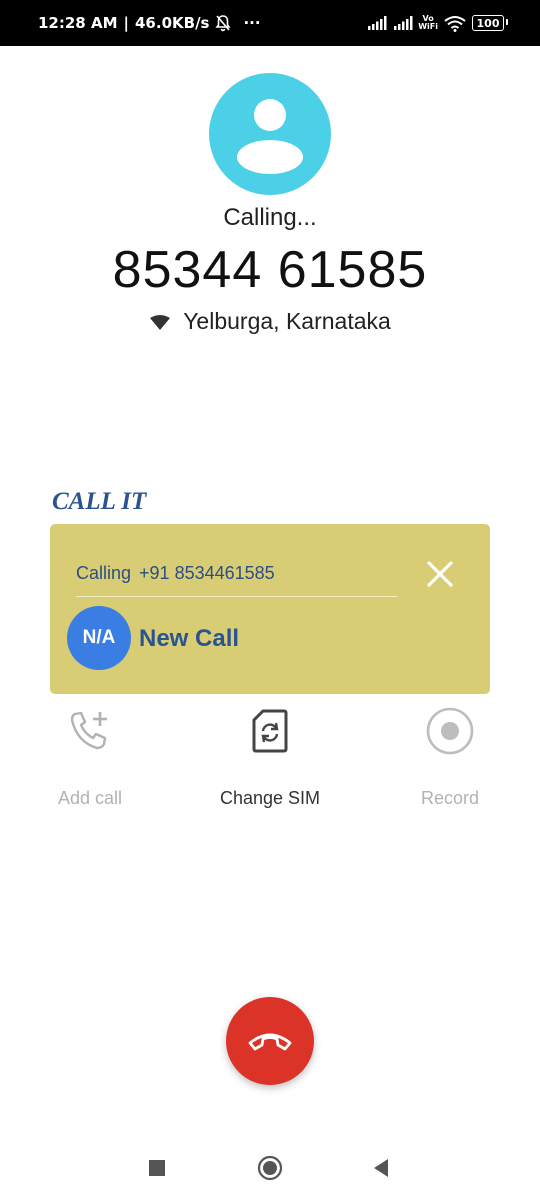  I want to click on volte-bottom: WiFi, so click(428, 26).